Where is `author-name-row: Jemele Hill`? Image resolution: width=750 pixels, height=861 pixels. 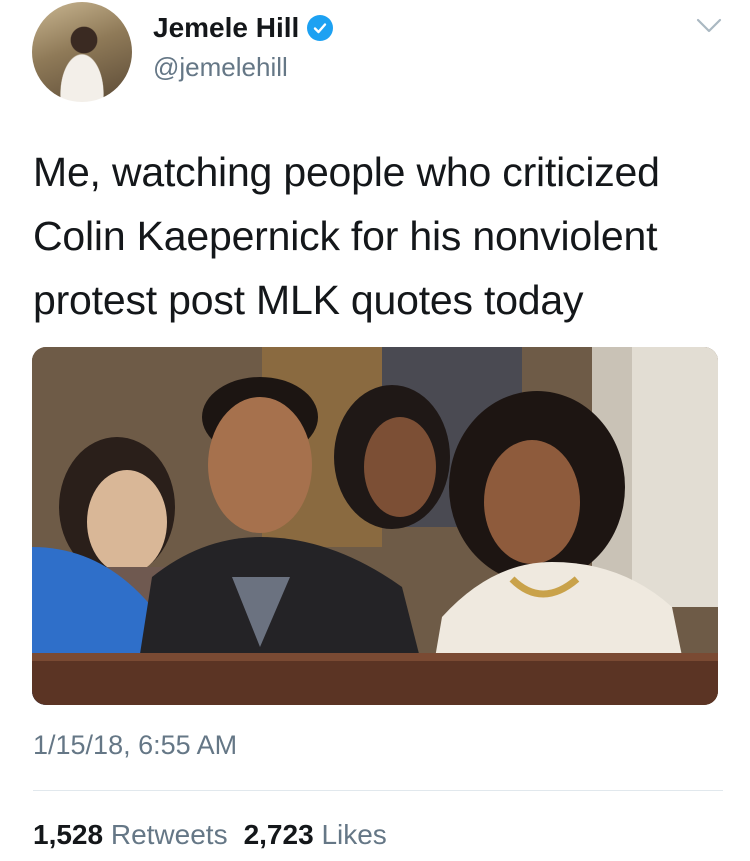 author-name-row: Jemele Hill is located at coordinates (243, 28).